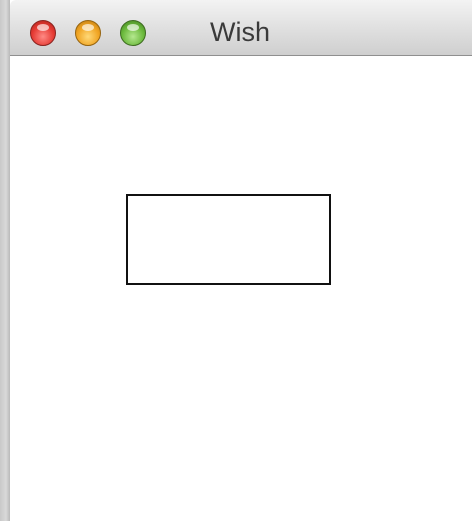 The width and height of the screenshot is (472, 521). What do you see at coordinates (240, 32) in the screenshot?
I see `window-title: Wish` at bounding box center [240, 32].